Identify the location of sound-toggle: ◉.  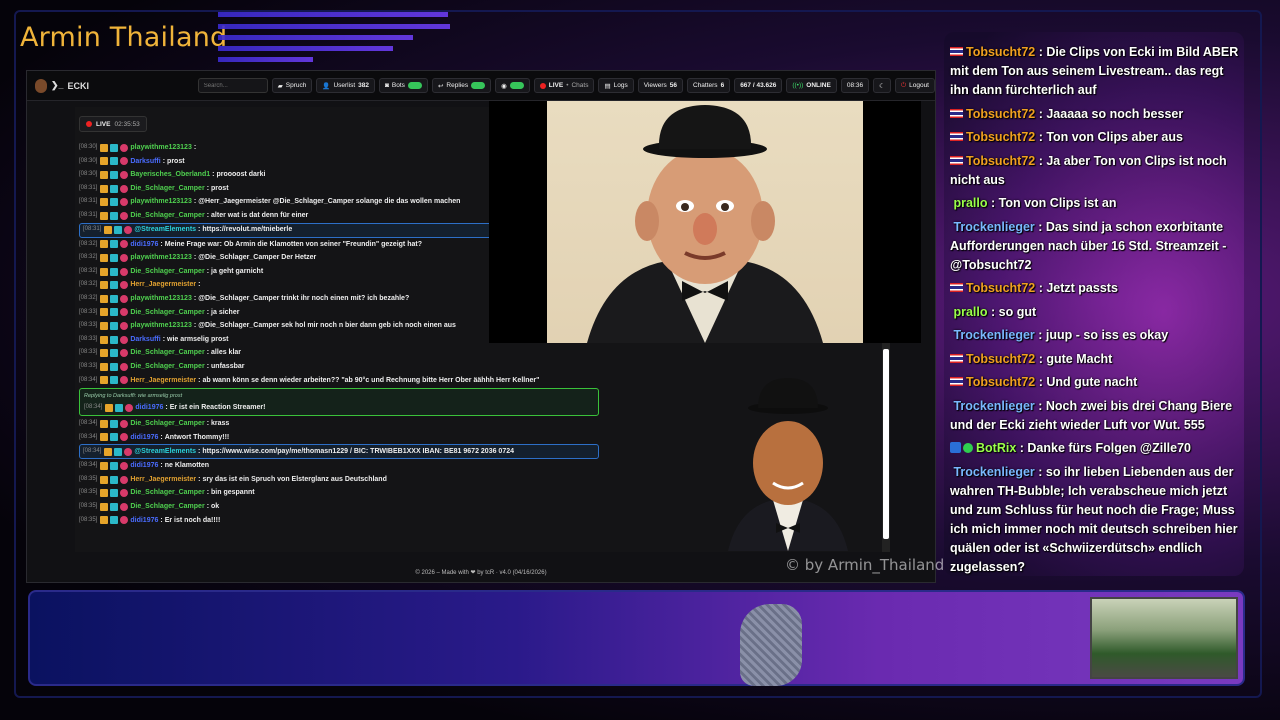
(512, 85).